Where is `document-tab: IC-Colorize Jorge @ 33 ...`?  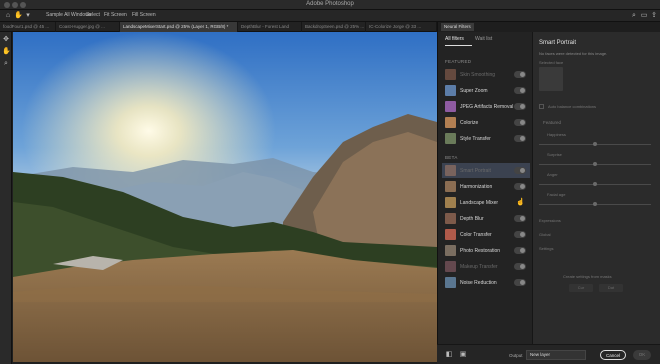
document-tab: IC-Colorize Jorge @ 33 ... is located at coordinates (401, 27).